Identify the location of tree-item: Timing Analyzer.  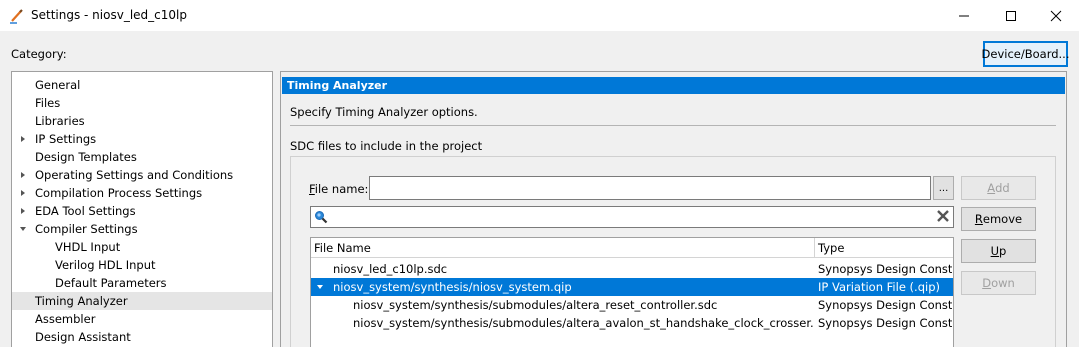
(142, 301).